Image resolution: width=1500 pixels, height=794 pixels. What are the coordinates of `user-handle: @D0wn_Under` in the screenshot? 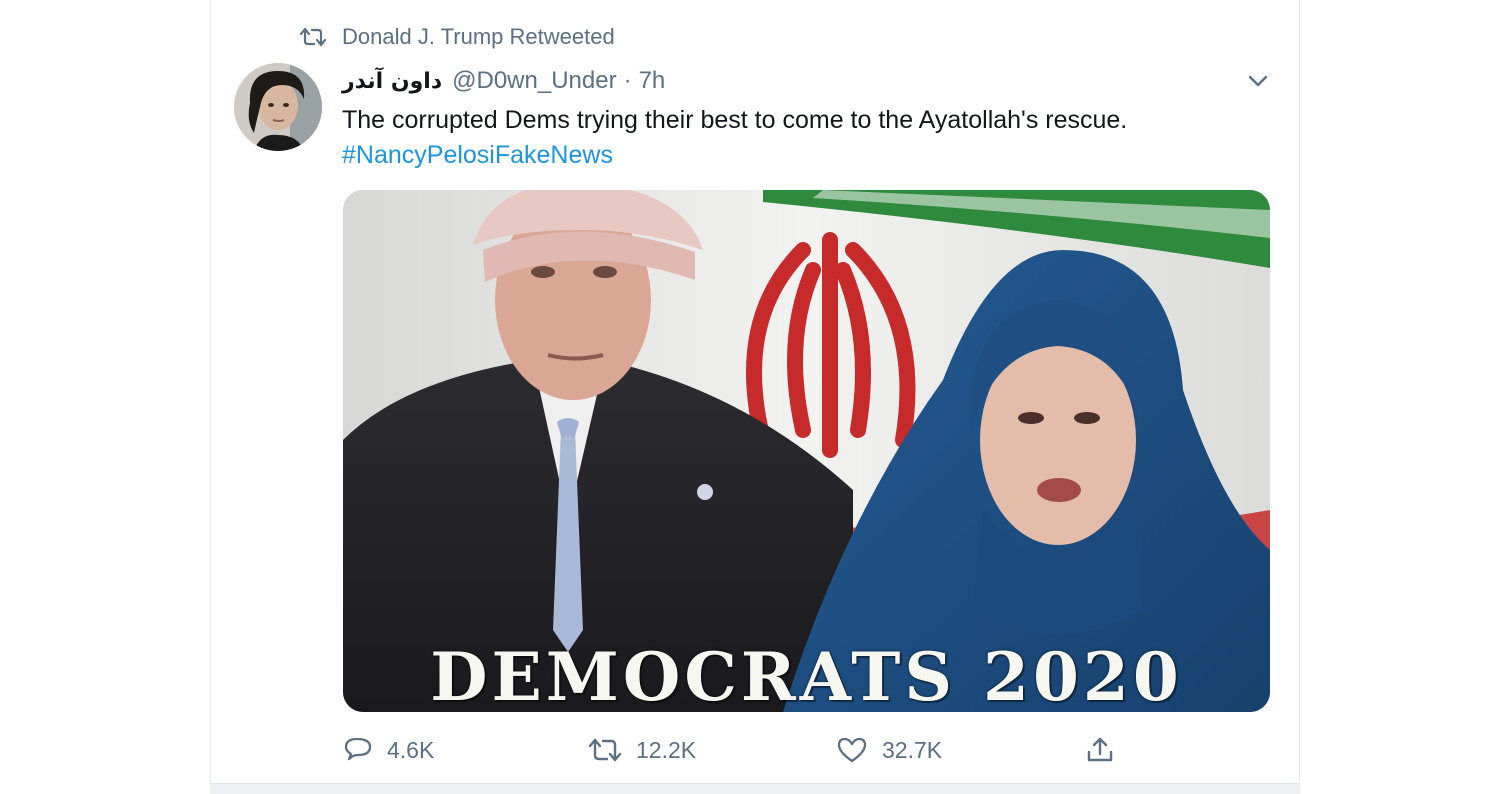 It's located at (534, 81).